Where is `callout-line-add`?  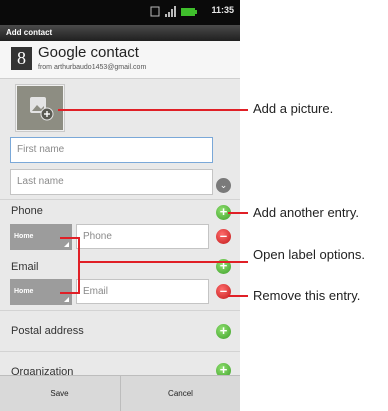
callout-line-add is located at coordinates (238, 213).